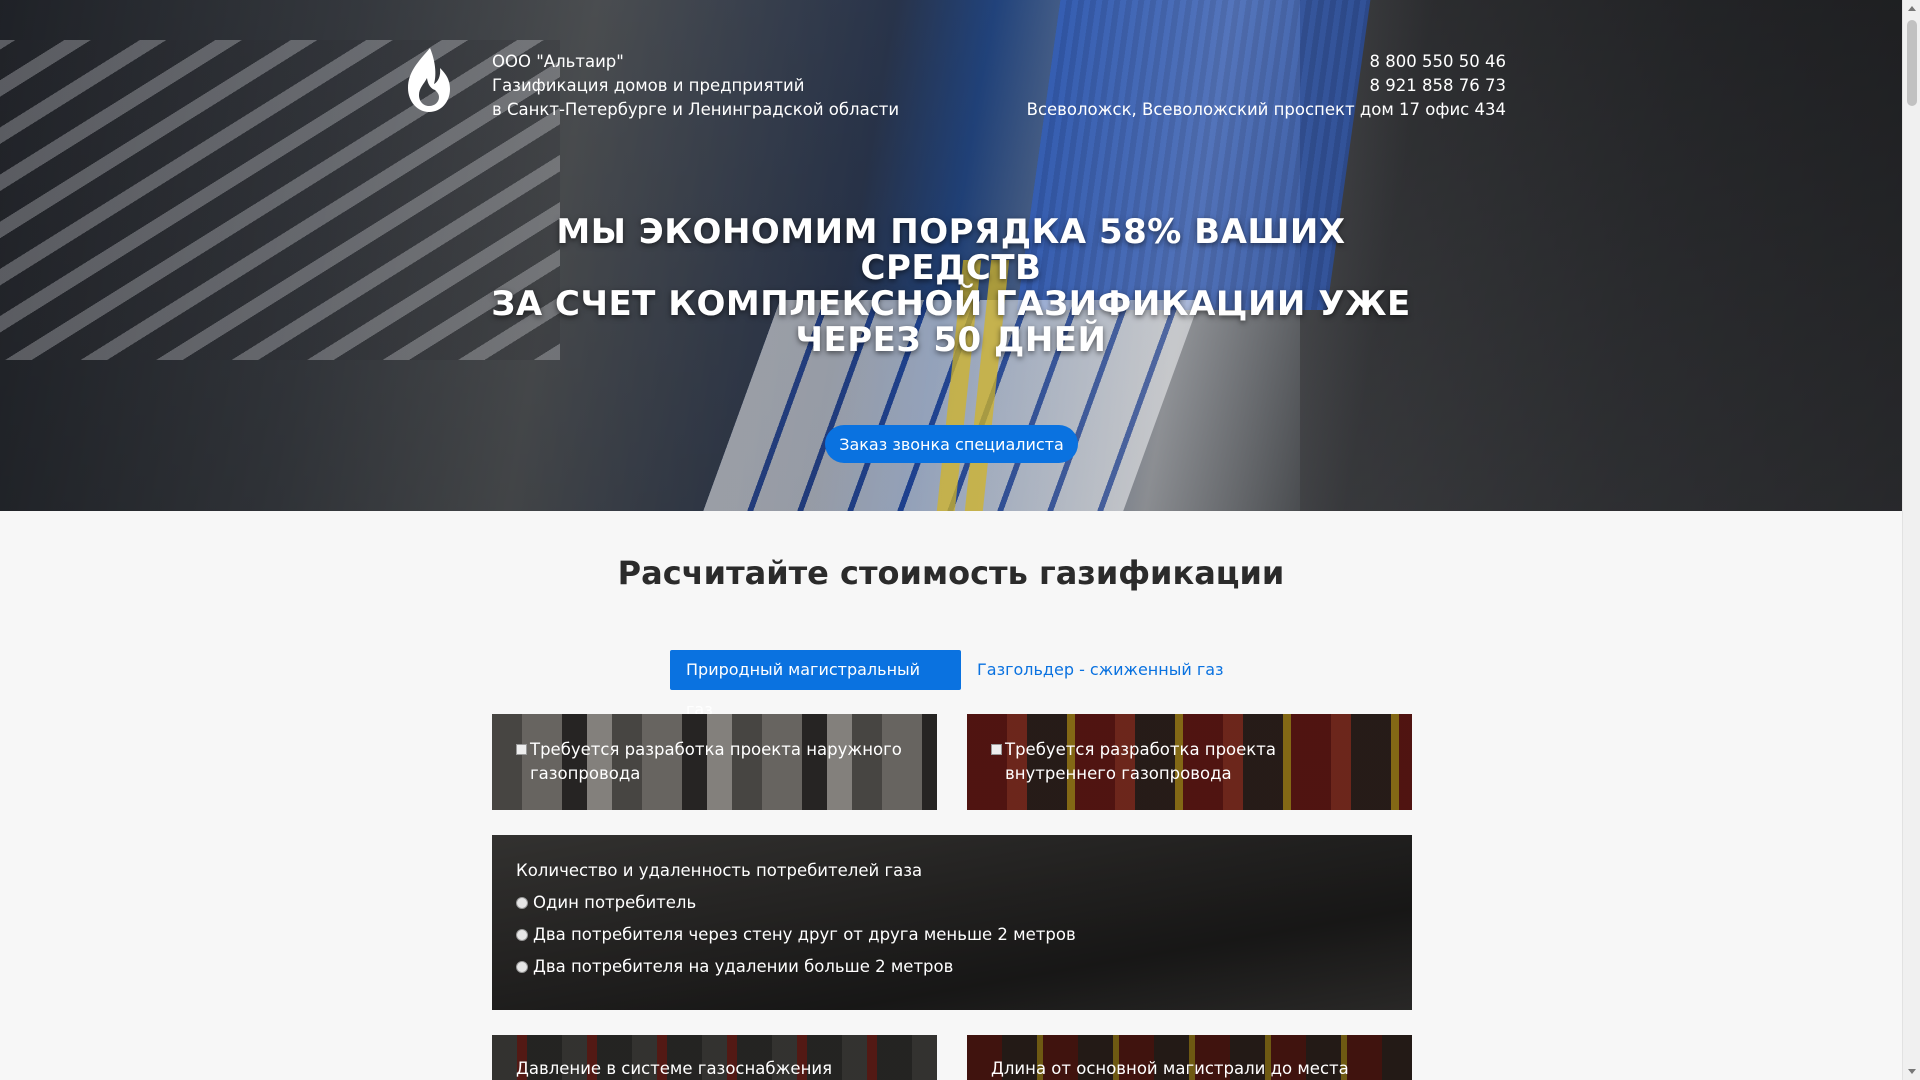  Describe the element at coordinates (996, 749) in the screenshot. I see `internal-project-checkbox` at that location.